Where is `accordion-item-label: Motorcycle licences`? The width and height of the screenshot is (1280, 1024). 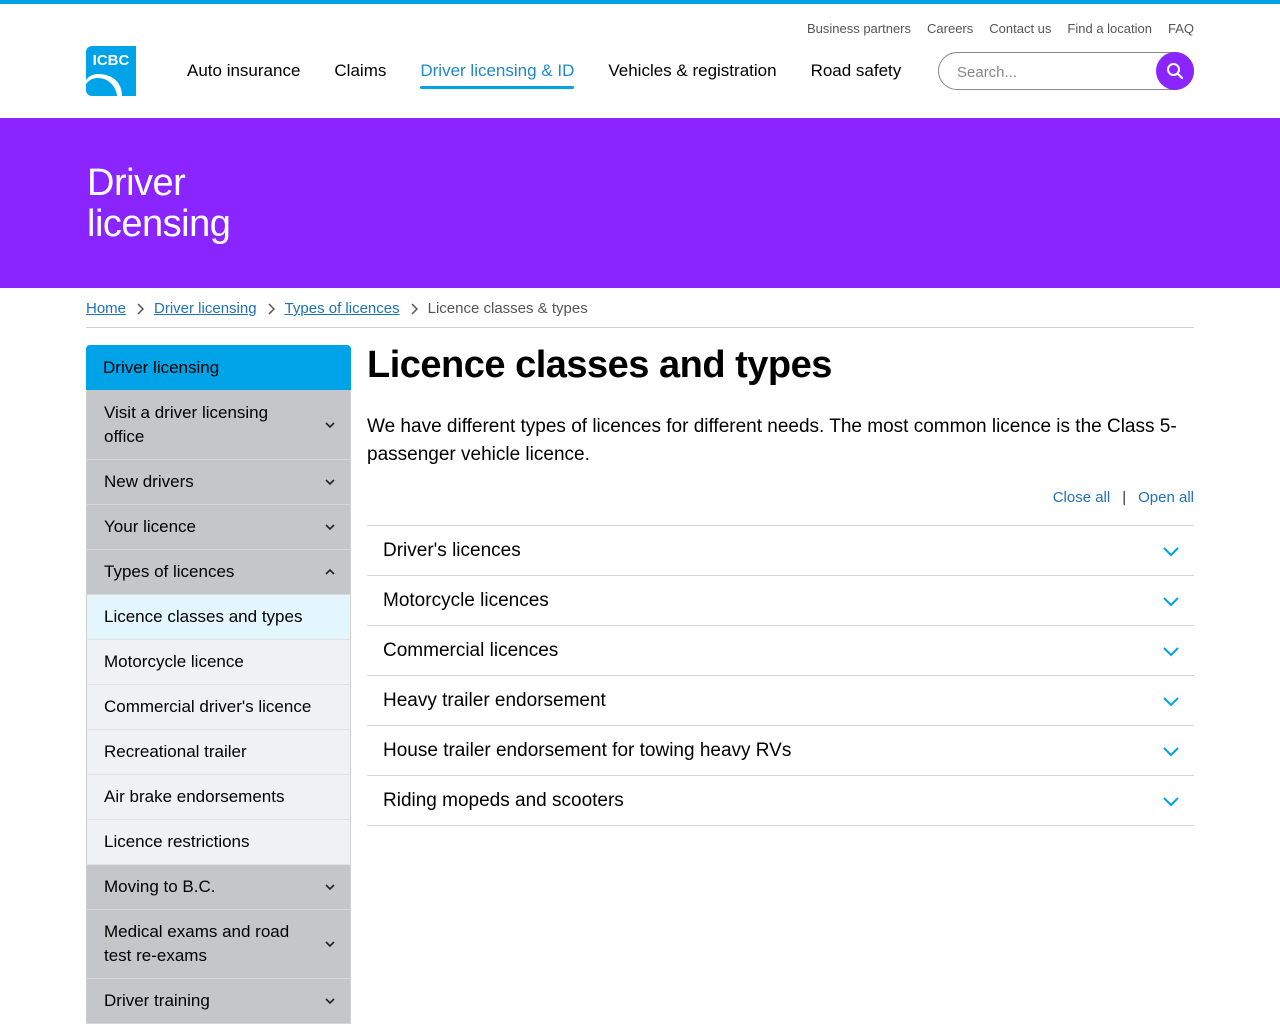
accordion-item-label: Motorcycle licences is located at coordinates (466, 600).